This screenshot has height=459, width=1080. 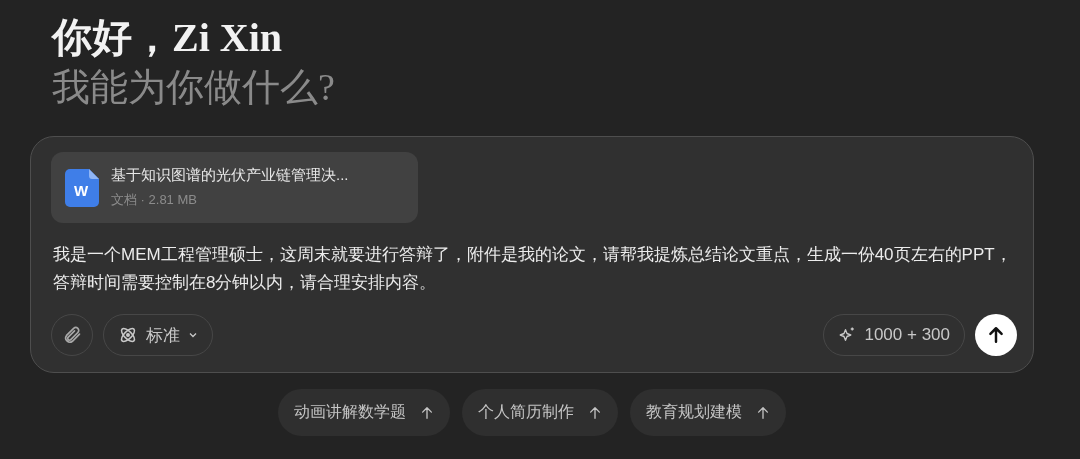 I want to click on suggestion-chip: 个人简历制作, so click(x=540, y=412).